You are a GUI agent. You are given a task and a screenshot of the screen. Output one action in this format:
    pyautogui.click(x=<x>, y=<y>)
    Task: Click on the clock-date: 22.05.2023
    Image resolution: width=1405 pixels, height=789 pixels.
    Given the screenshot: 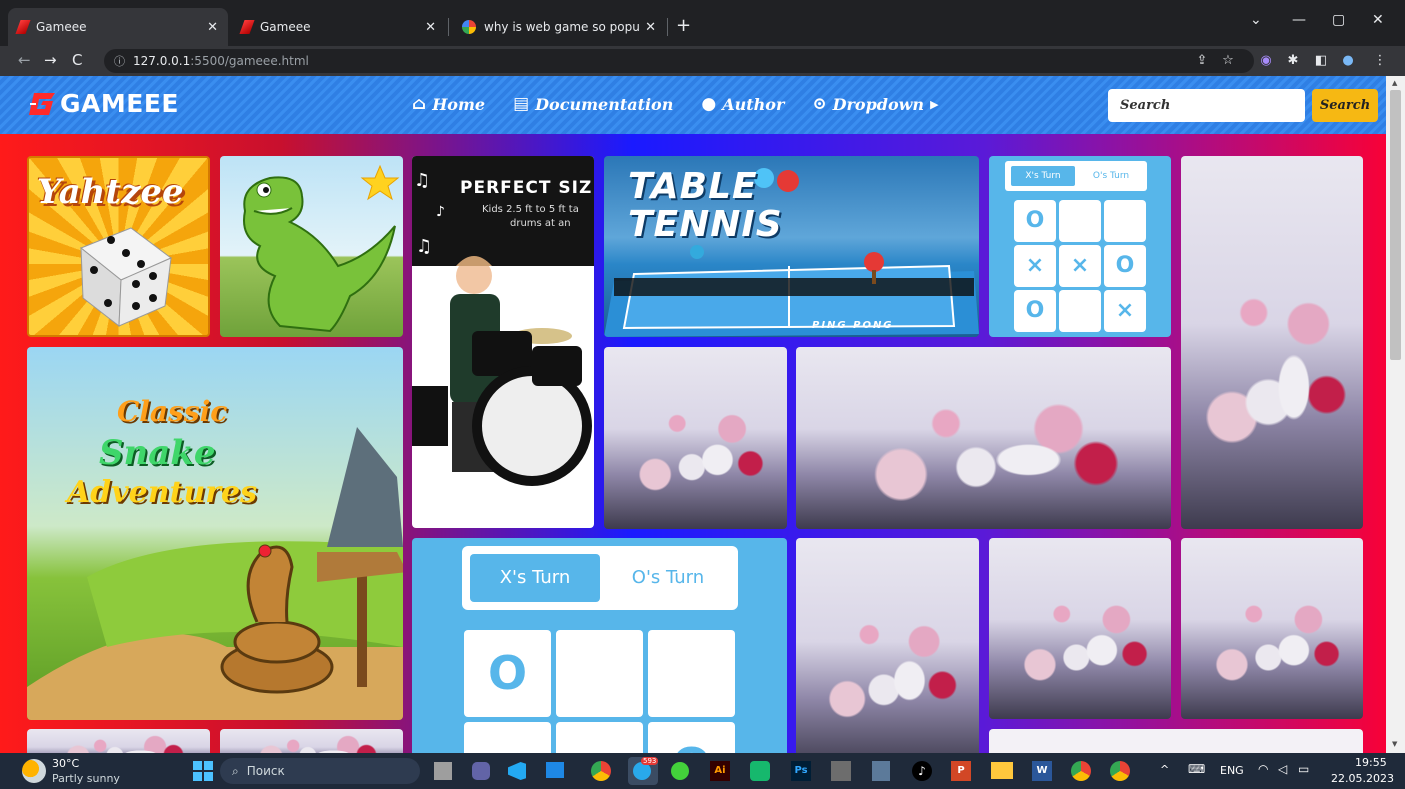 What is the action you would take?
    pyautogui.click(x=1362, y=778)
    